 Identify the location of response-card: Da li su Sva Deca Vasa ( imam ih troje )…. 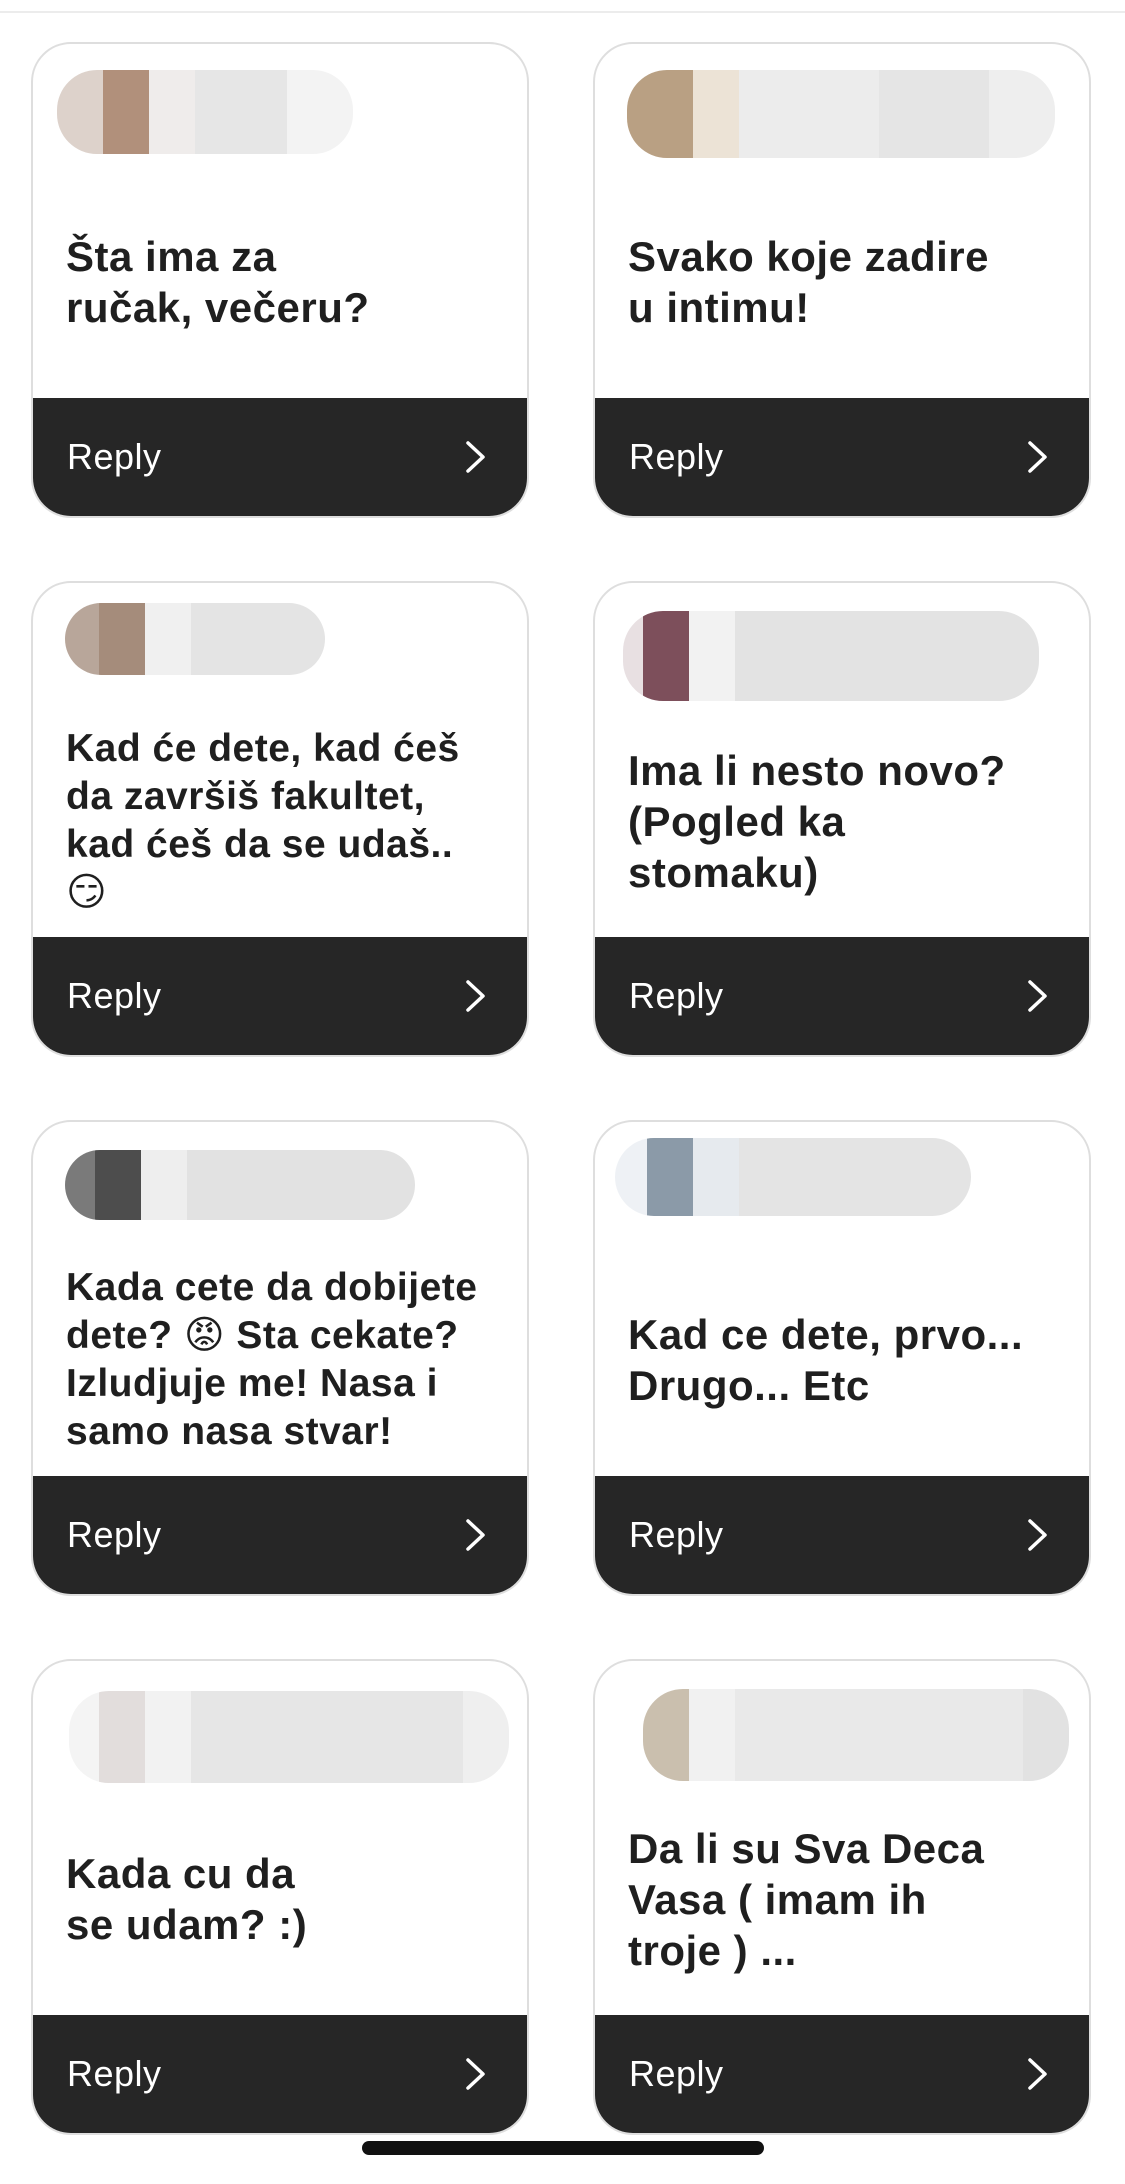
(842, 1897).